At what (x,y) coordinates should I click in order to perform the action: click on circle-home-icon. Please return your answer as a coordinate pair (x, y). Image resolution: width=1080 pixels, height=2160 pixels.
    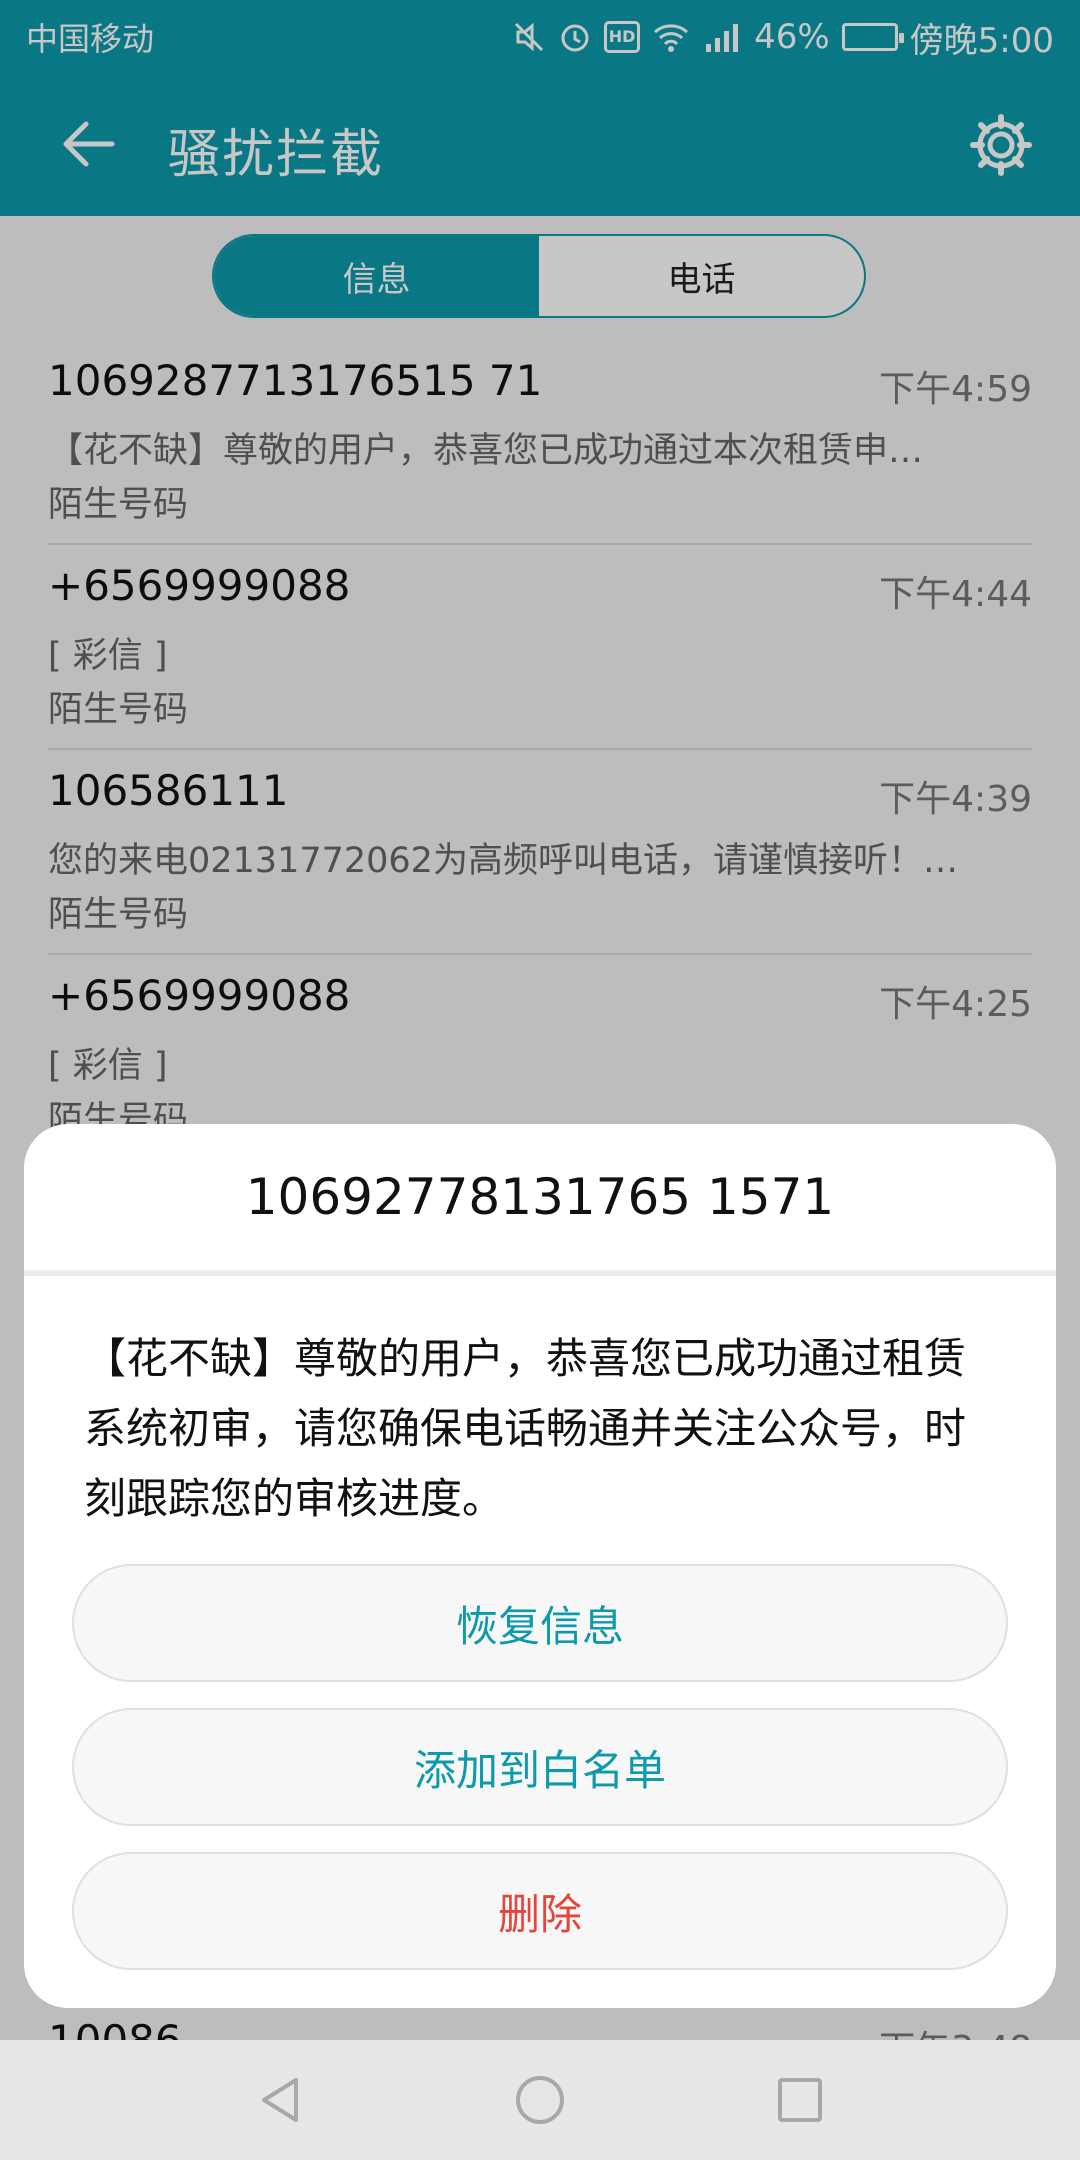
    Looking at the image, I should click on (540, 2100).